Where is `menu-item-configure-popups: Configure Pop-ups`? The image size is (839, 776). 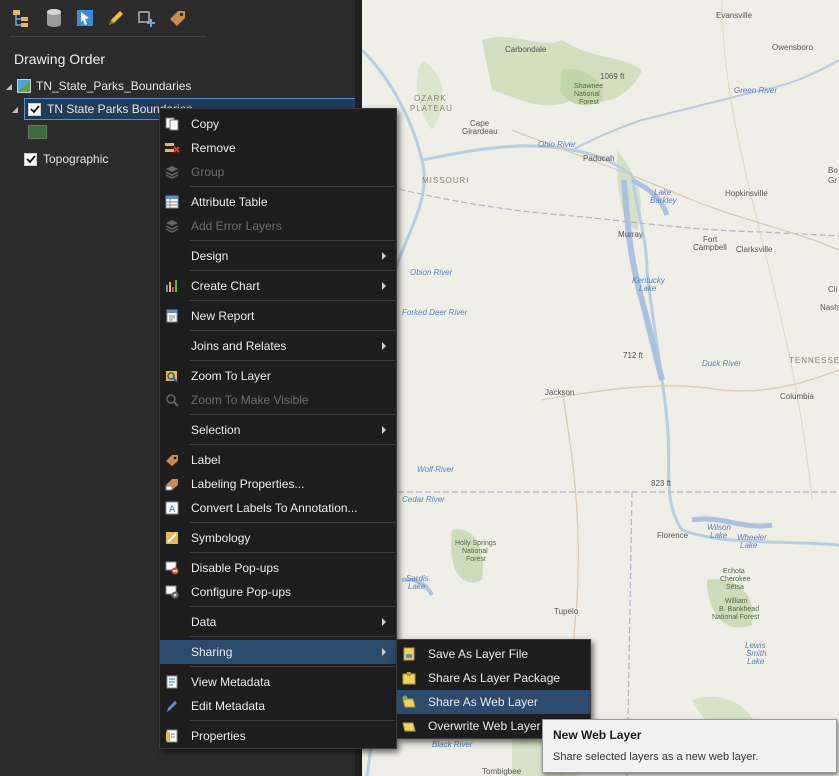 menu-item-configure-popups: Configure Pop-ups is located at coordinates (278, 592).